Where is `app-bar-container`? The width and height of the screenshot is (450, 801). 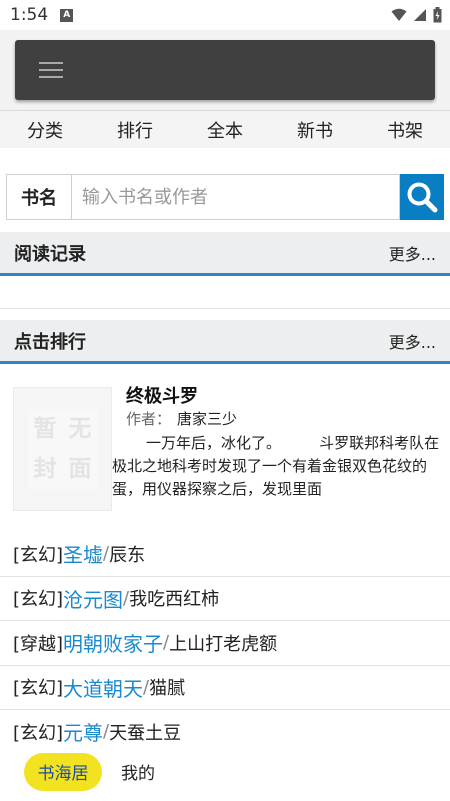
app-bar-container is located at coordinates (225, 70).